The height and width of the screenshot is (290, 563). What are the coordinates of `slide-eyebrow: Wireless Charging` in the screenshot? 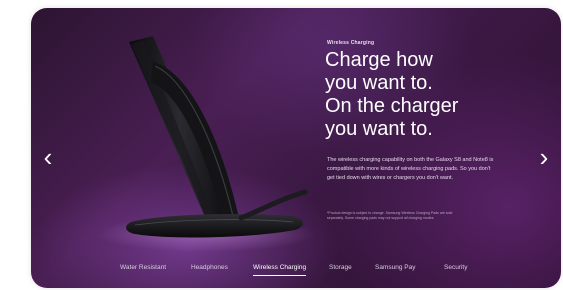 It's located at (351, 43).